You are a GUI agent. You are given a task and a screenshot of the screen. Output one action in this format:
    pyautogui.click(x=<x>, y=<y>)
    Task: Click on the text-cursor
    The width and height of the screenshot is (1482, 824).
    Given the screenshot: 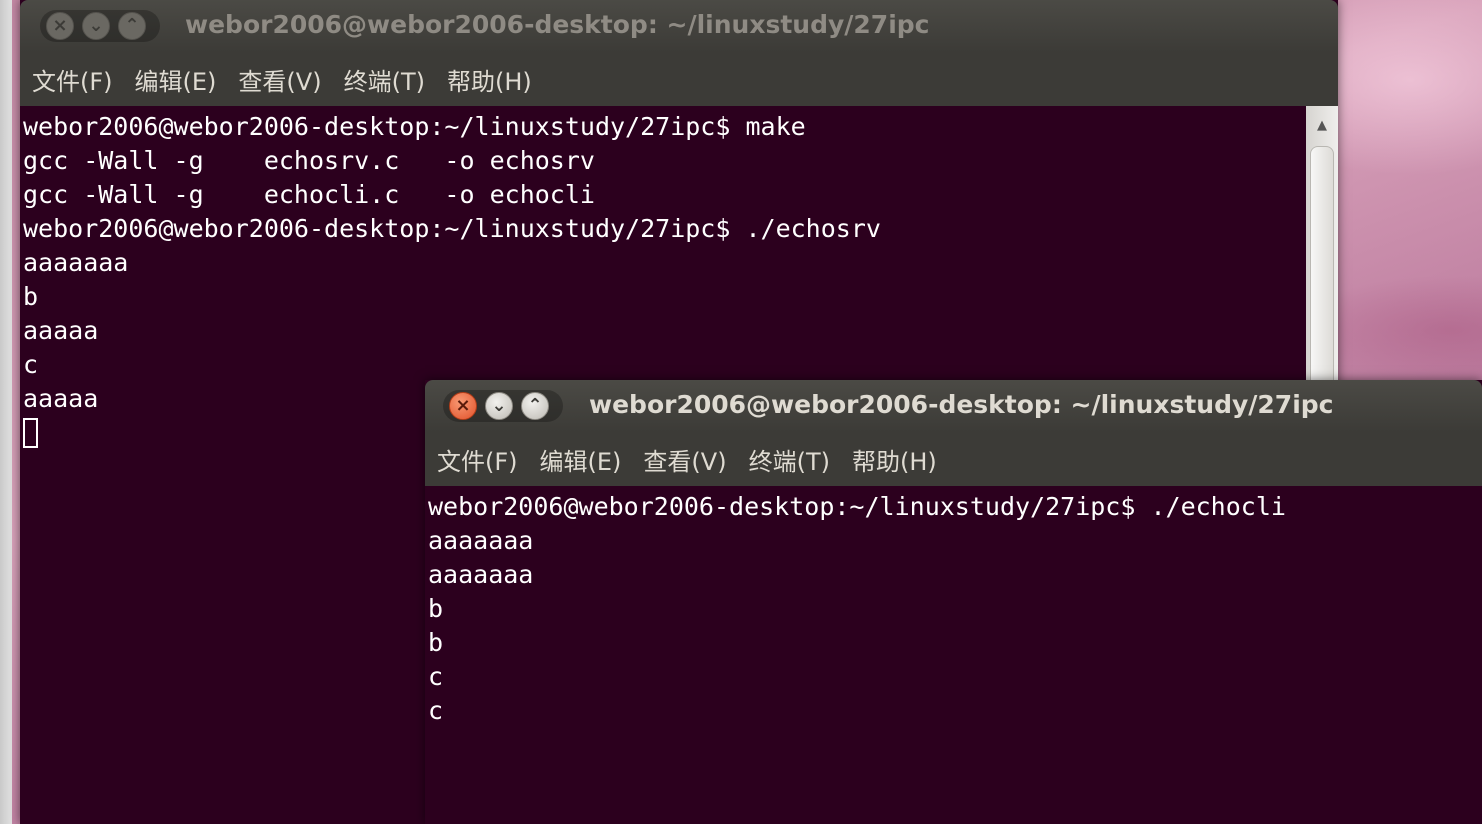 What is the action you would take?
    pyautogui.click(x=30, y=433)
    